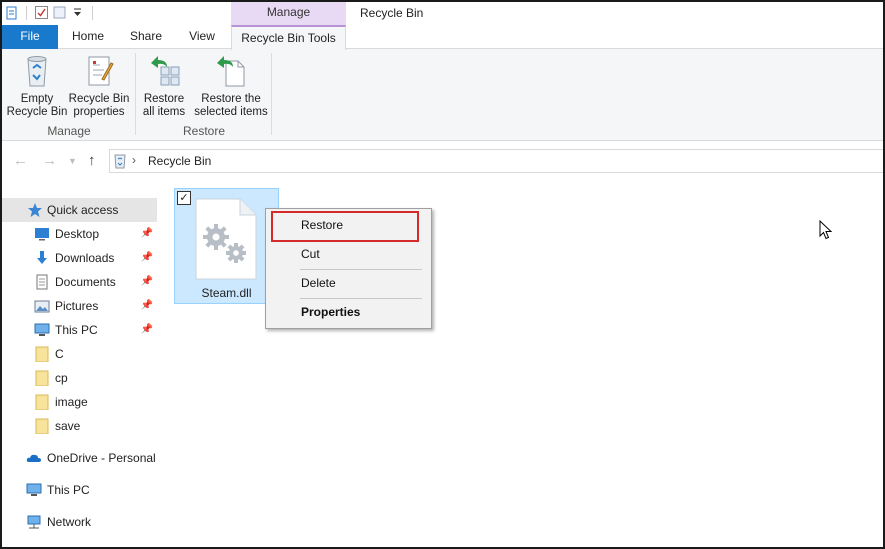 The image size is (885, 549). Describe the element at coordinates (202, 37) in the screenshot. I see `tab-view: View` at that location.